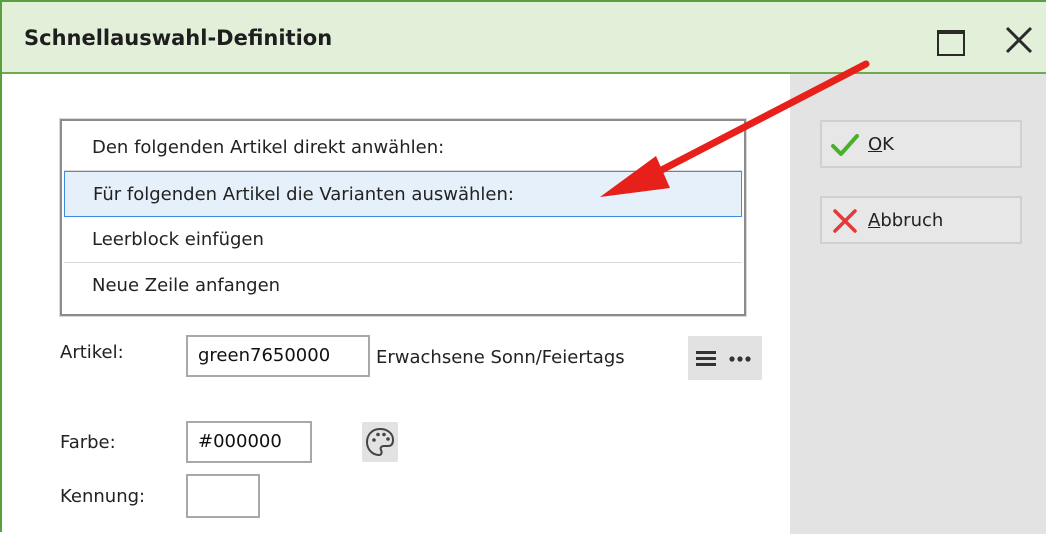 This screenshot has height=534, width=1048. Describe the element at coordinates (278, 356) in the screenshot. I see `artikel-input: green7650000` at that location.